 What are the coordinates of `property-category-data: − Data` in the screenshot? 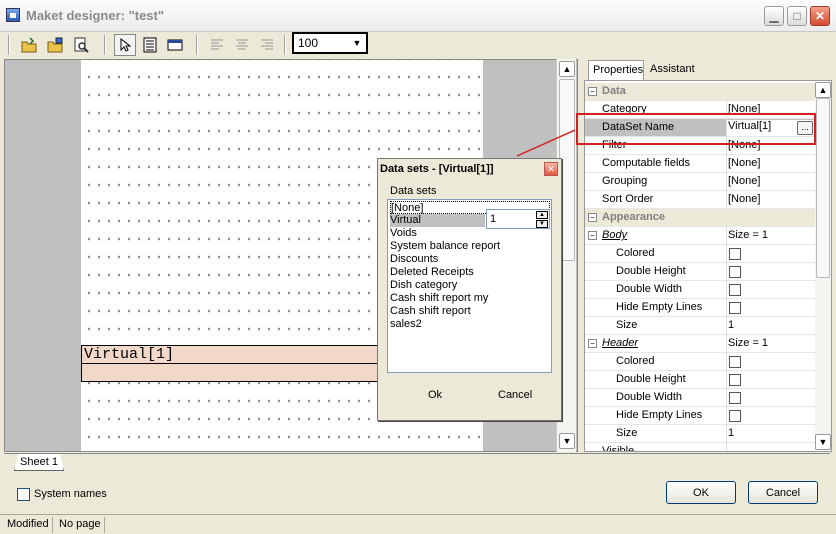 It's located at (700, 92).